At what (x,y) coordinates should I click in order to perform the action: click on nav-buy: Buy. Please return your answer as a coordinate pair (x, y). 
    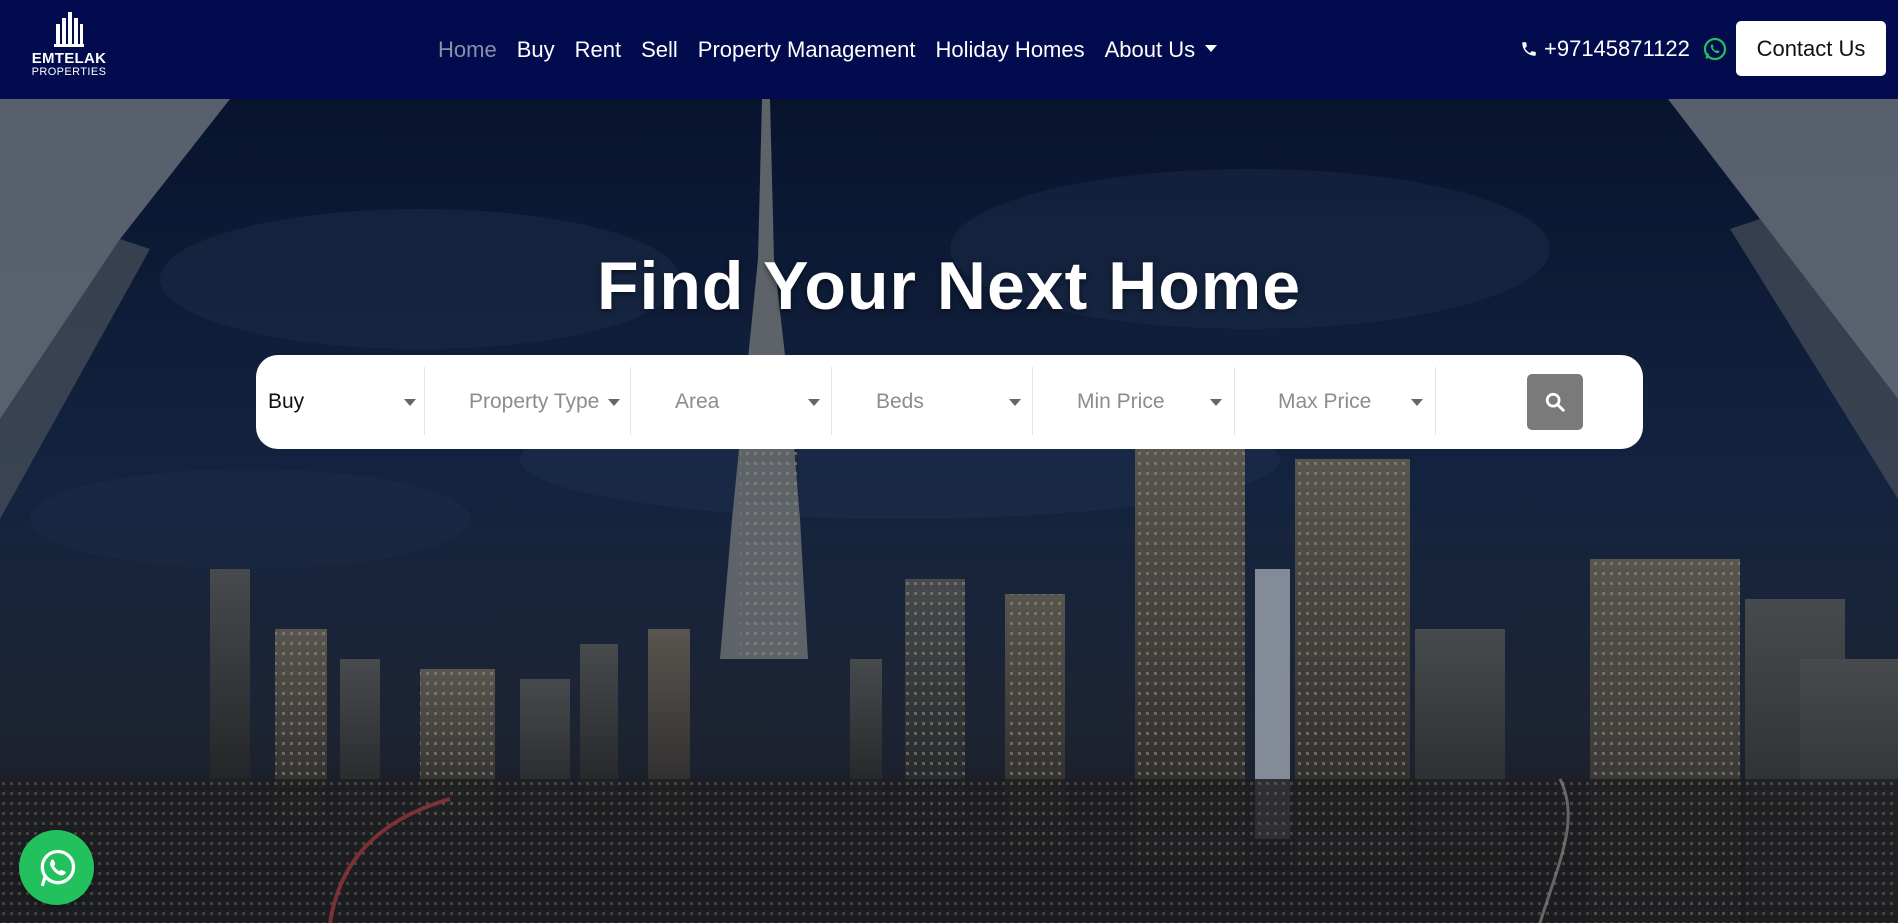
    Looking at the image, I should click on (536, 50).